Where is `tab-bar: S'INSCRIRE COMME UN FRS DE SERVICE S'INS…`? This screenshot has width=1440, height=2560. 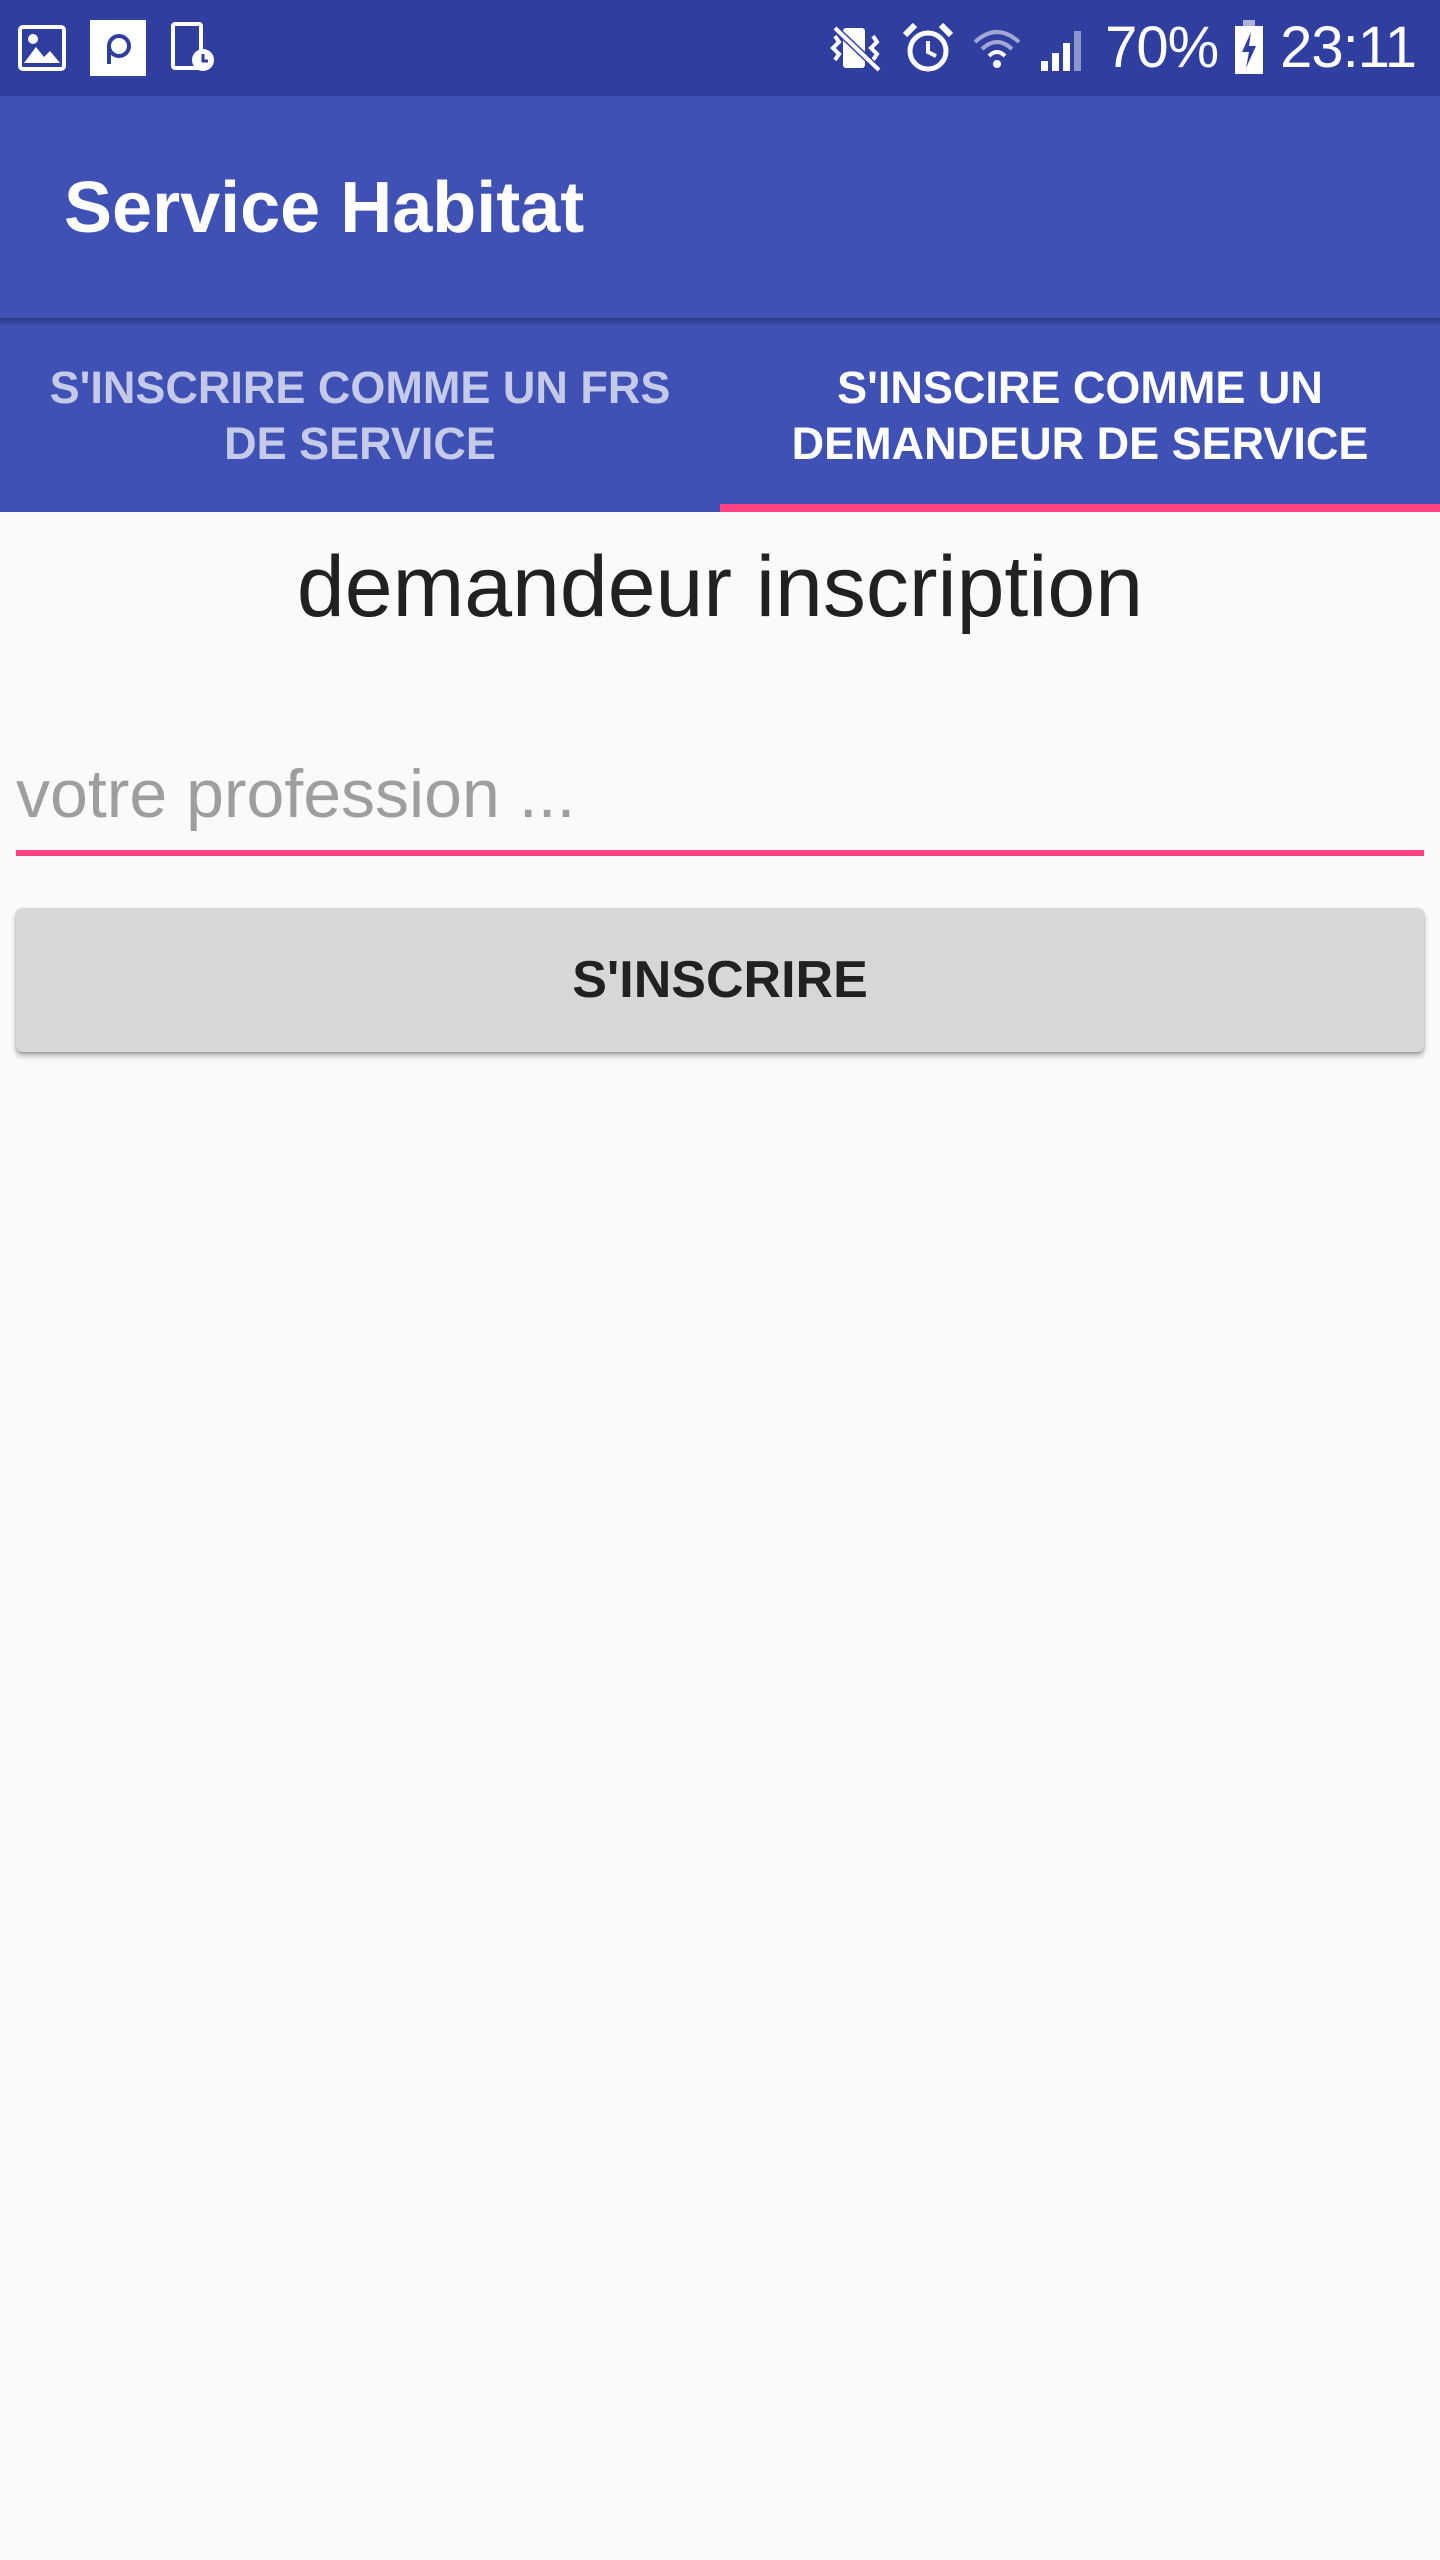
tab-bar: S'INSCRIRE COMME UN FRS DE SERVICE S'INS… is located at coordinates (720, 416).